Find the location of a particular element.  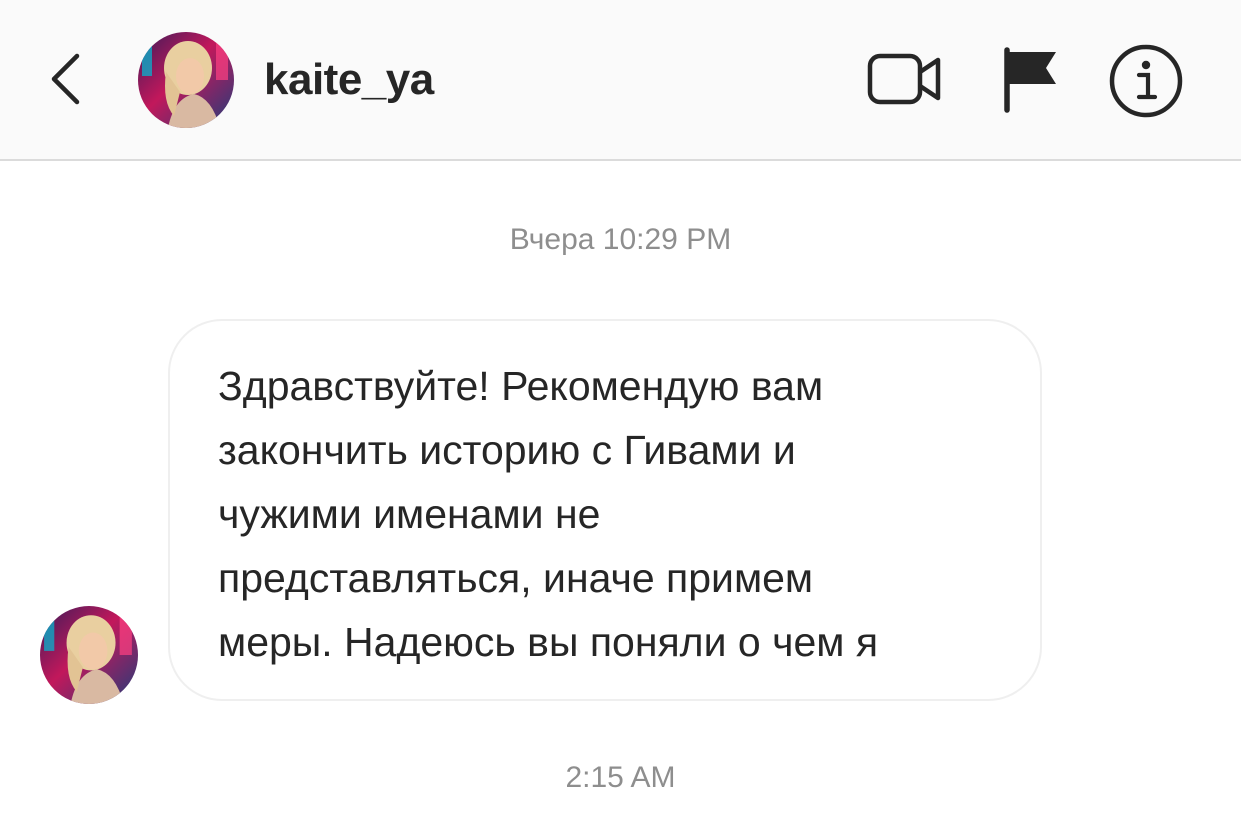

video-call-button is located at coordinates (905, 79).